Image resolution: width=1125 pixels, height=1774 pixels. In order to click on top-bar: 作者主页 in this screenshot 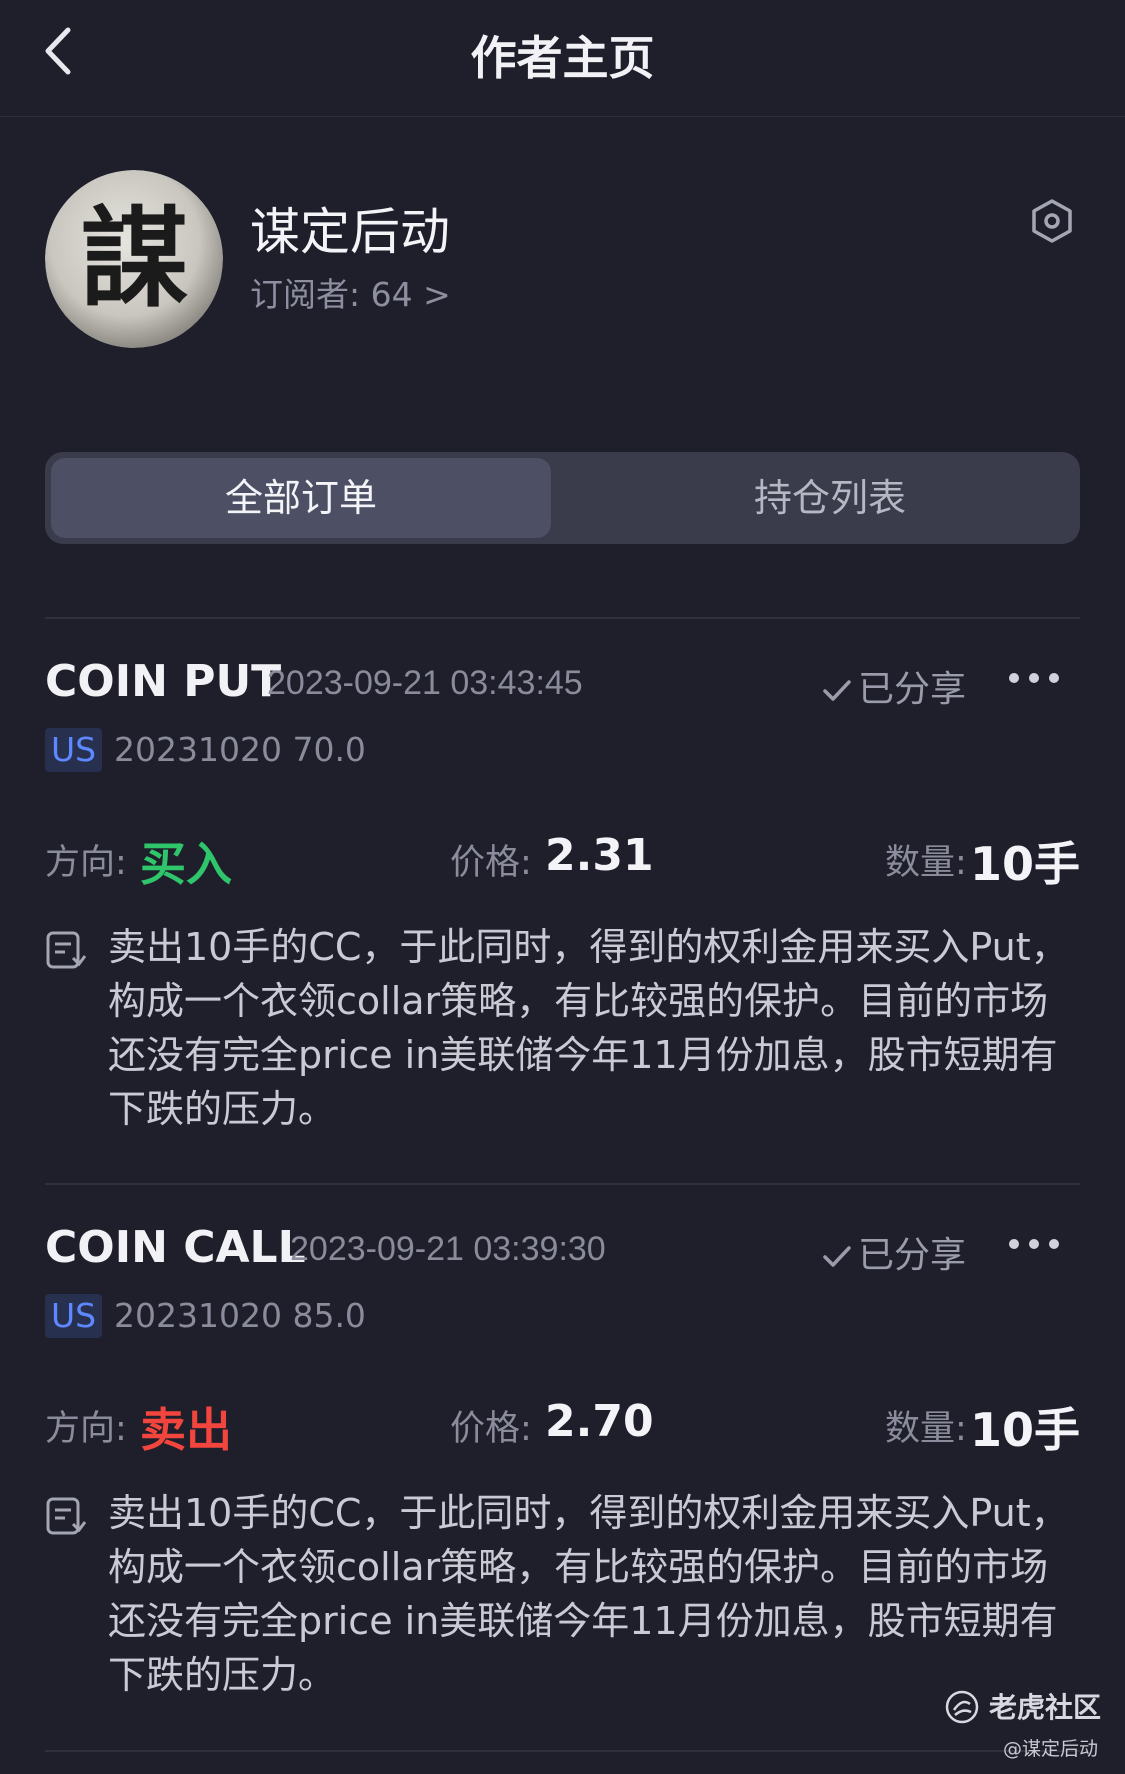, I will do `click(562, 58)`.